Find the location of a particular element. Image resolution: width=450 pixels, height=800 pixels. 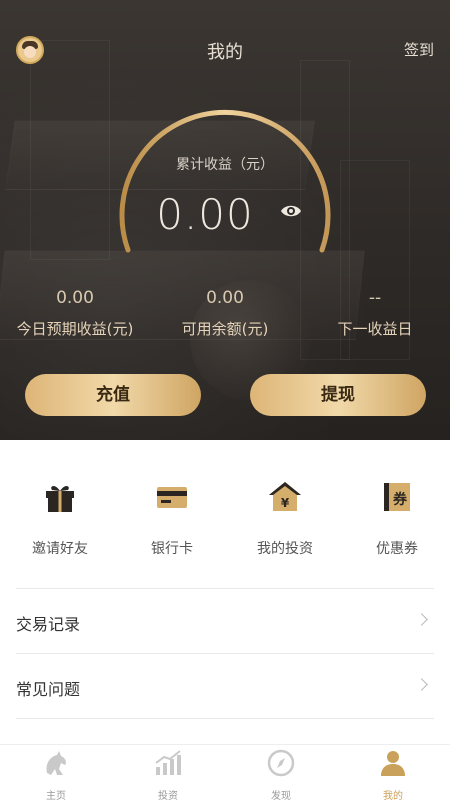

withdraw-button: 提现 is located at coordinates (338, 395).